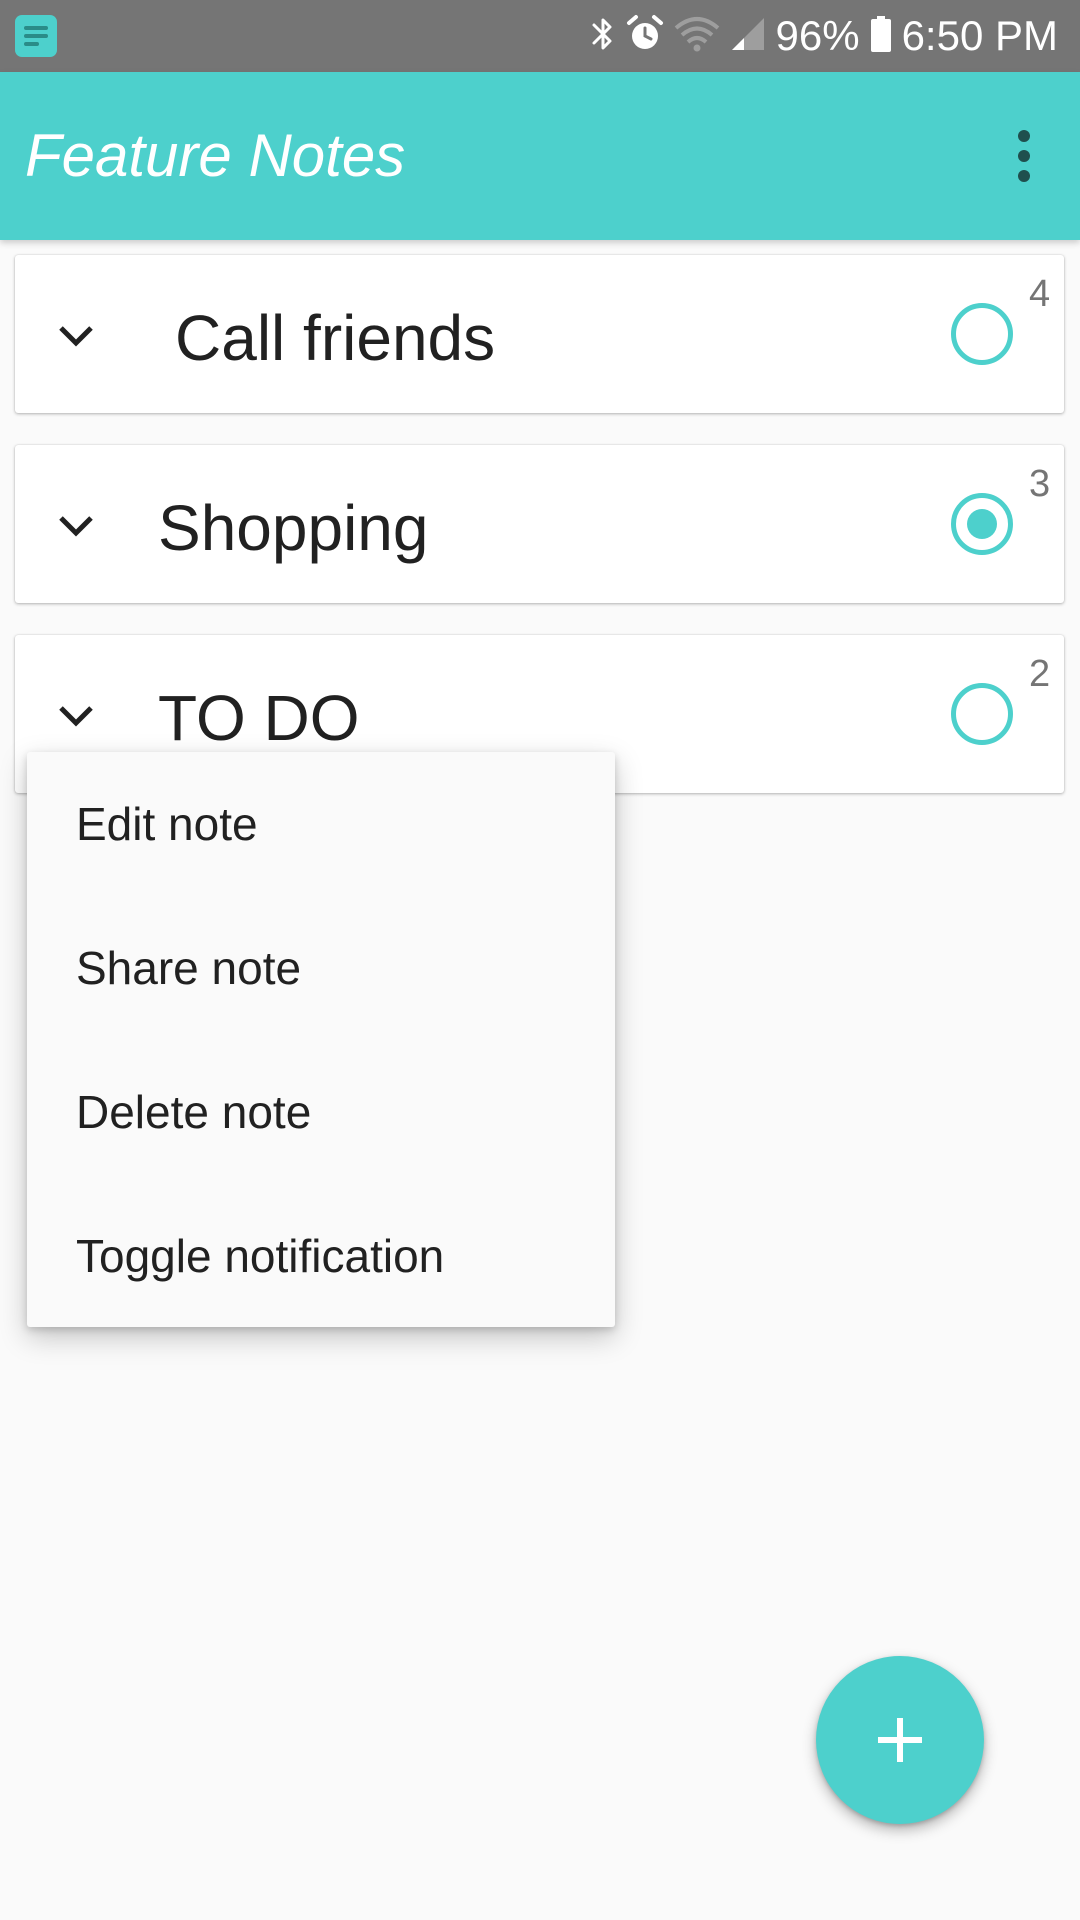  I want to click on signal-icon, so click(748, 36).